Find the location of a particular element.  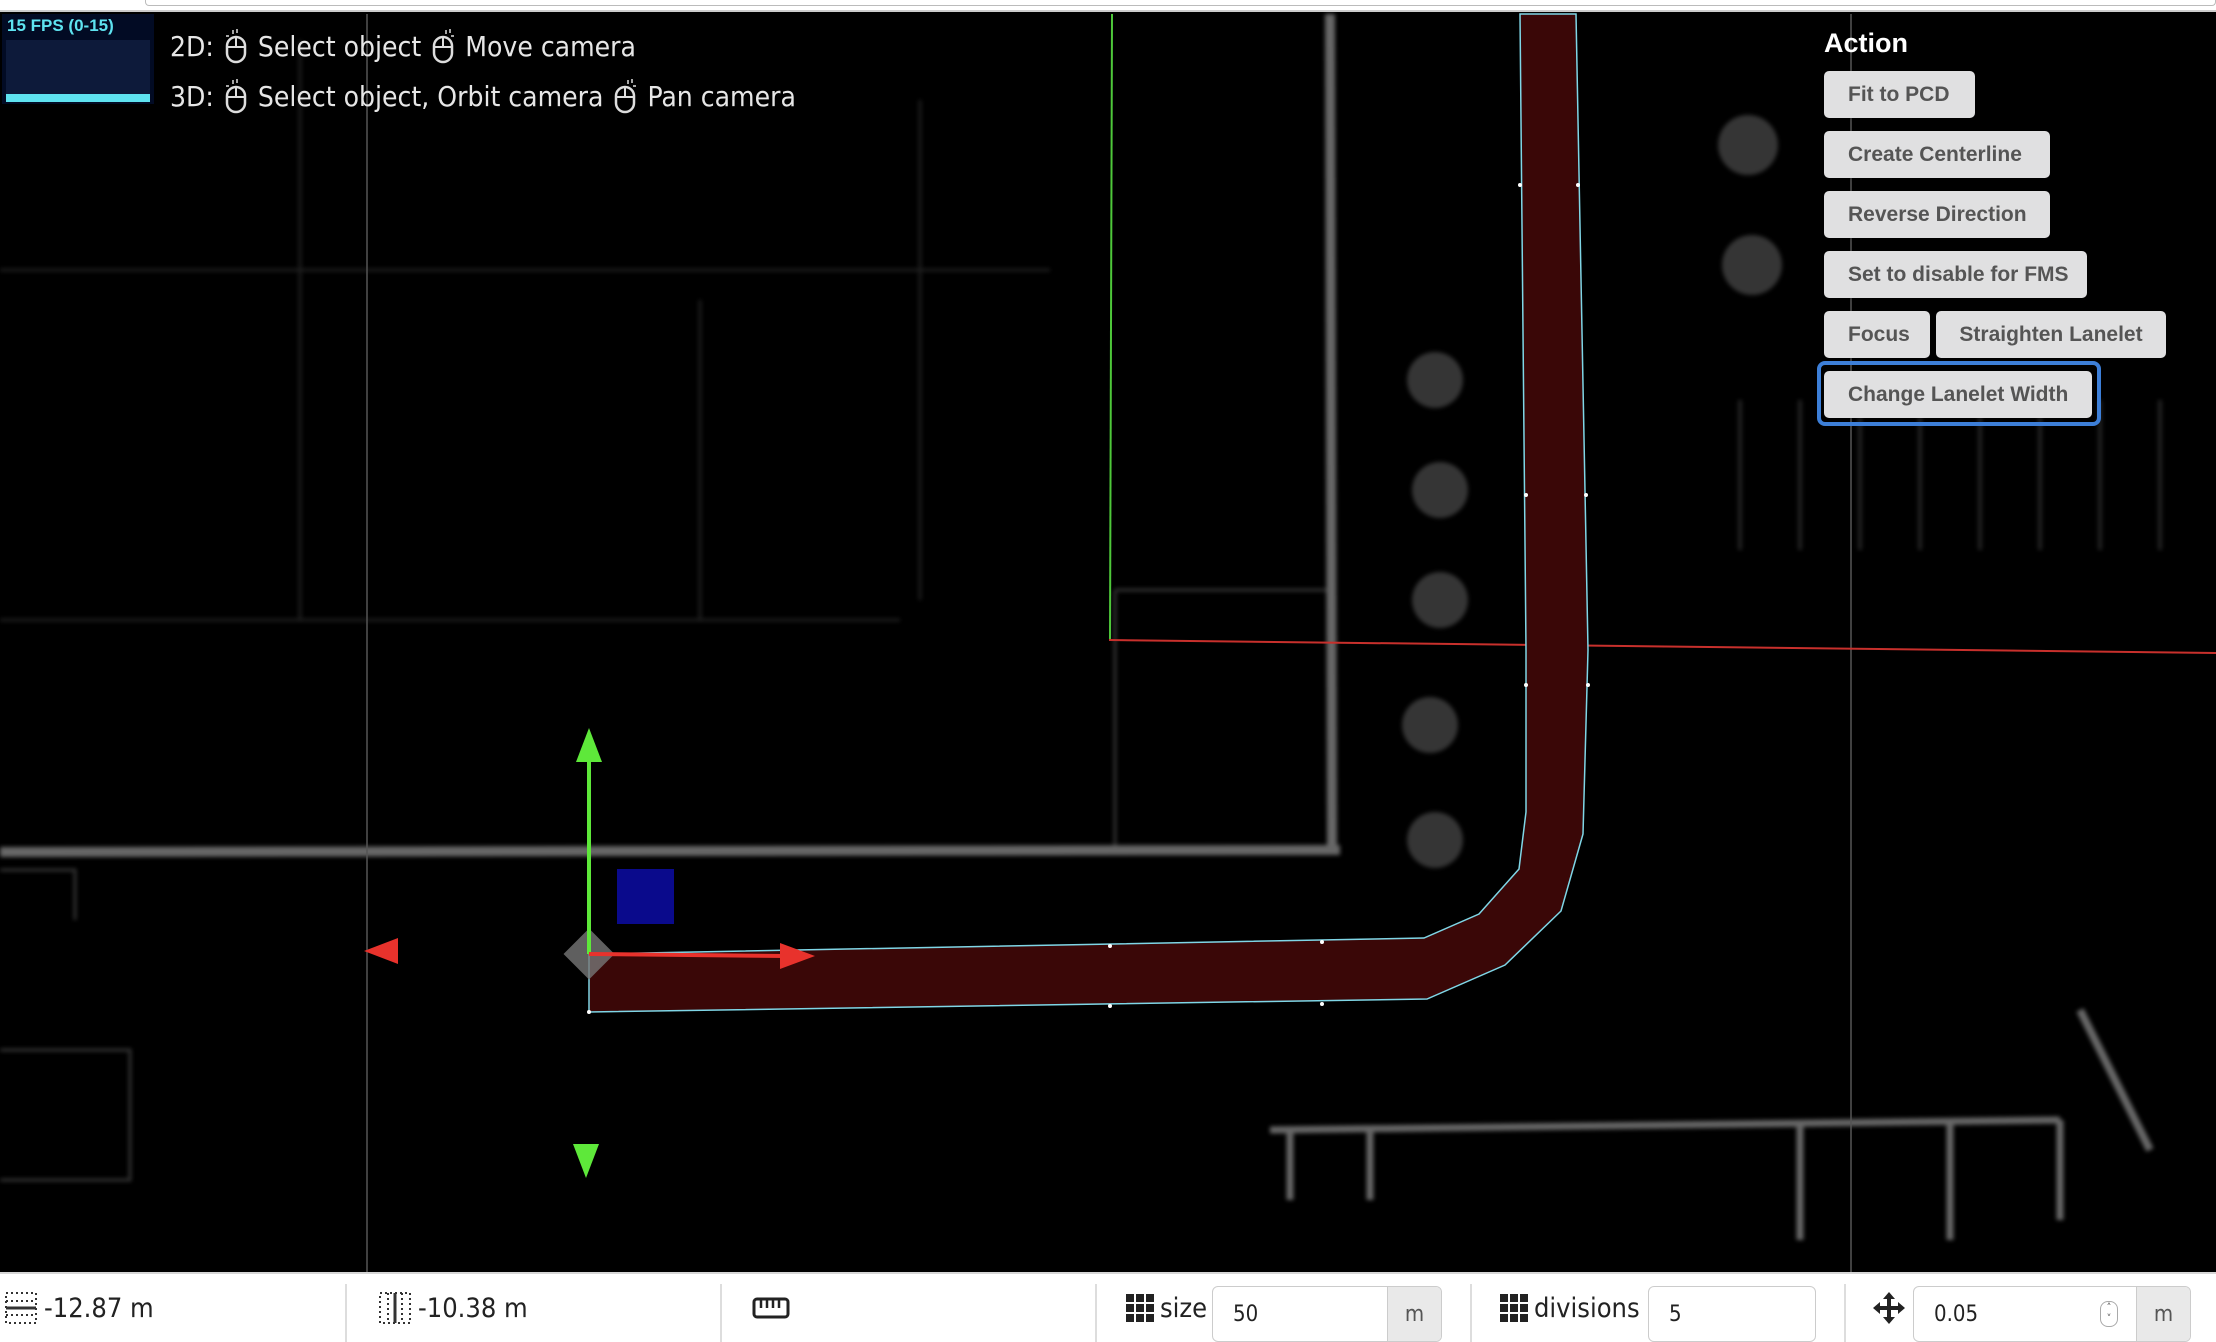

grid-axis-y is located at coordinates (1111, 327).